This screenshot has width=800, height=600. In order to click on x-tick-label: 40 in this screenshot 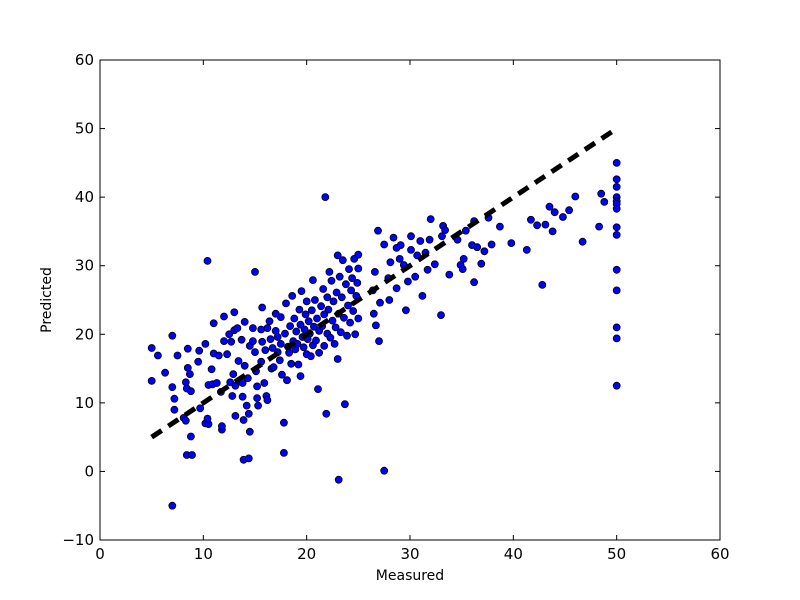, I will do `click(513, 554)`.